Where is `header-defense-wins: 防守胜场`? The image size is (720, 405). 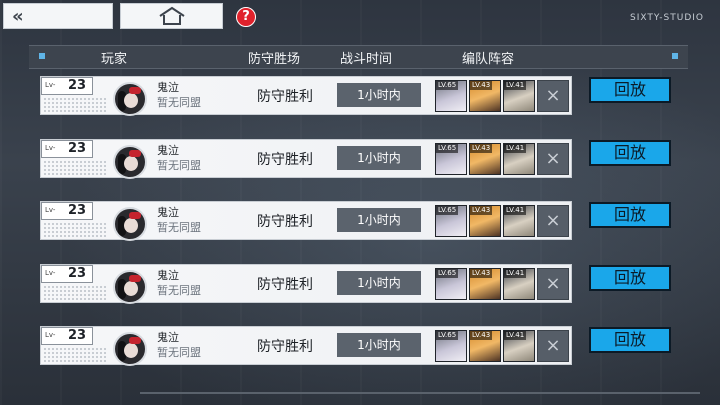
header-defense-wins: 防守胜场 is located at coordinates (274, 59).